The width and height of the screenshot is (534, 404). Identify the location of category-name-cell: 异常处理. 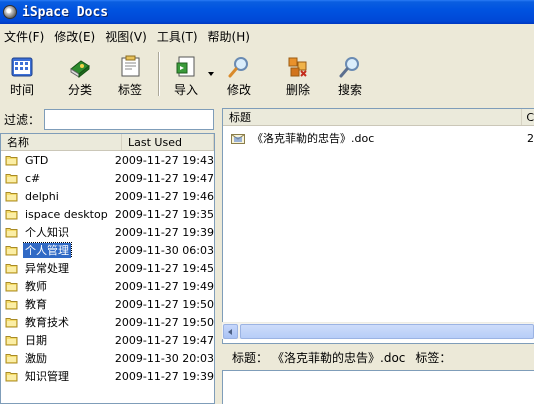
(67, 268).